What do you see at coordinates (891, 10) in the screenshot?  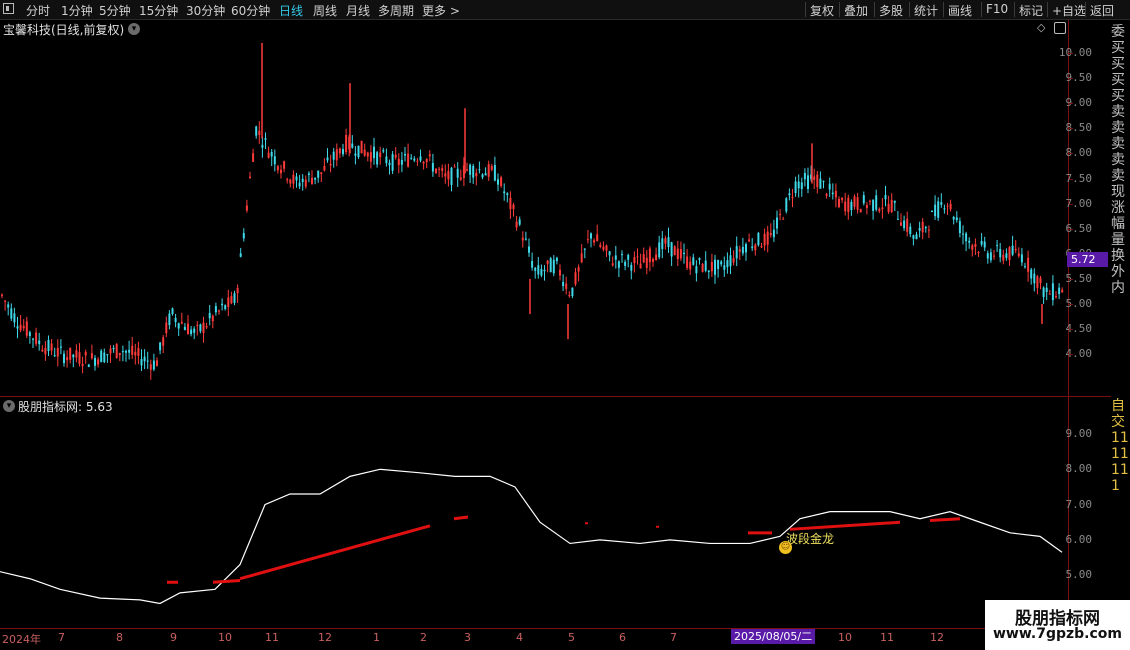 I see `toolbar-button-2: 多股` at bounding box center [891, 10].